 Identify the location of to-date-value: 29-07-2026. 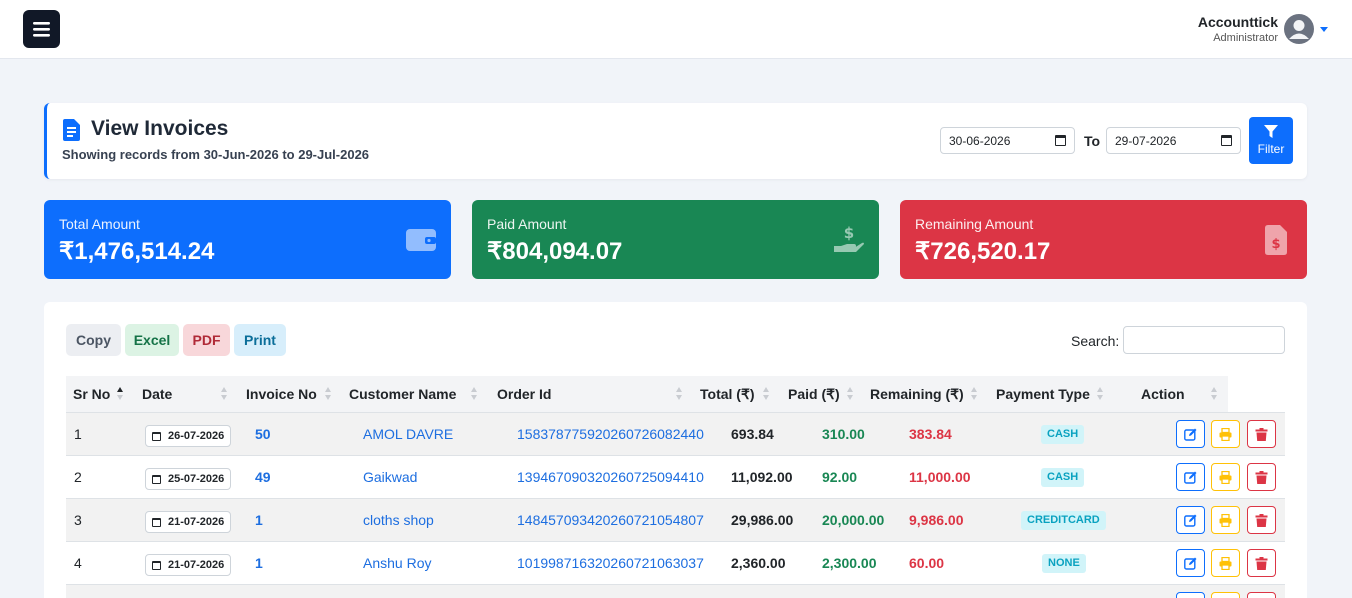
(1146, 140).